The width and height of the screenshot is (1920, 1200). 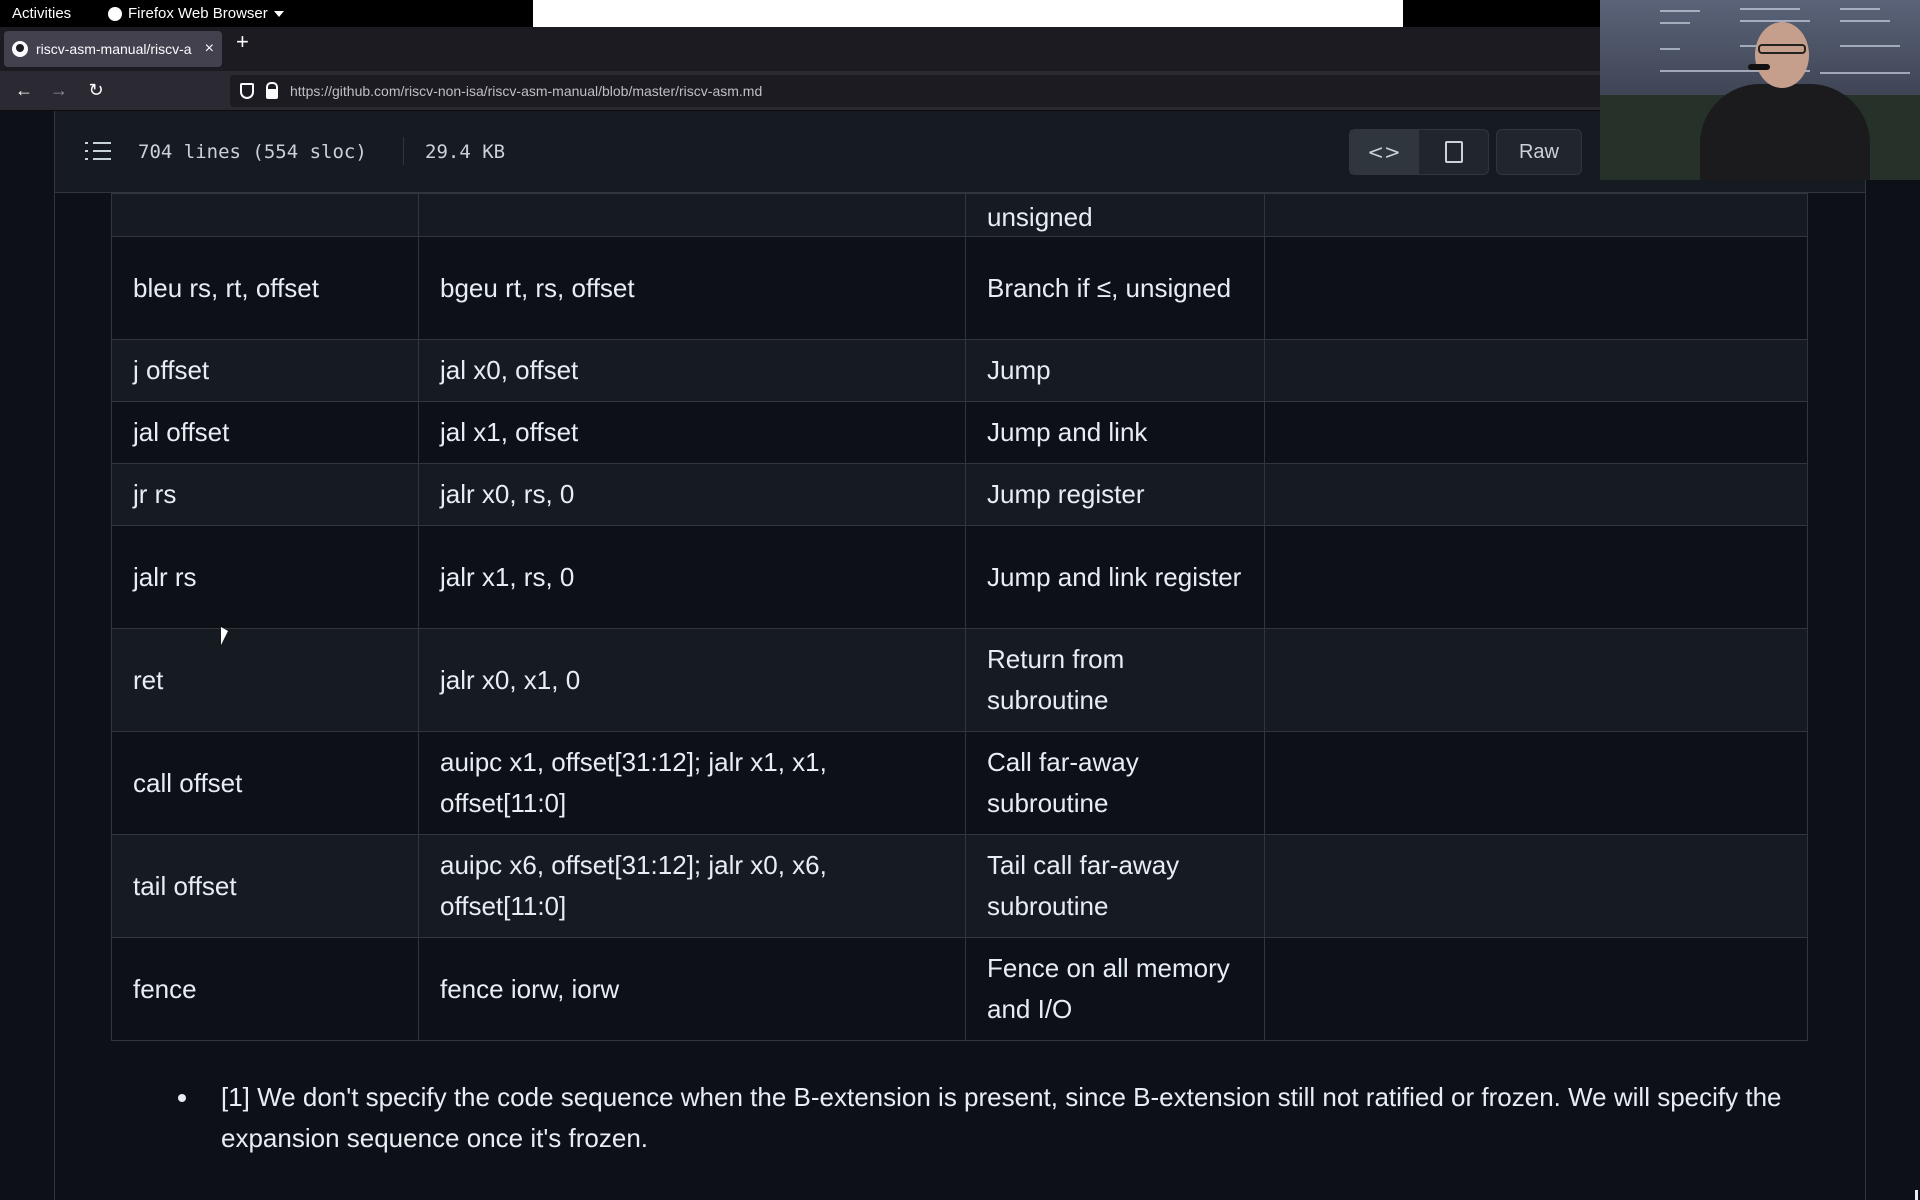 What do you see at coordinates (265, 886) in the screenshot?
I see `table-cell-c1: tail offset` at bounding box center [265, 886].